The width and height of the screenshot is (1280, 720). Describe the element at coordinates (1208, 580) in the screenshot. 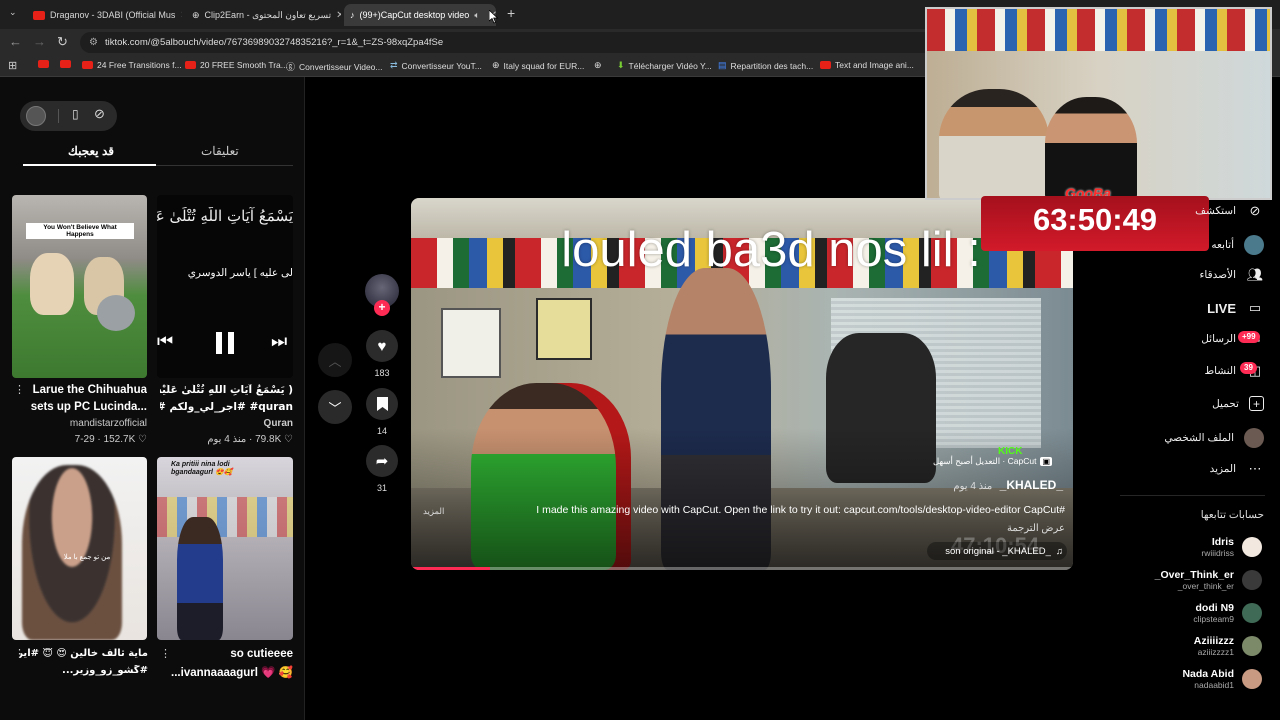

I see `followed-account: _Over_Think_er _over_think_er` at that location.